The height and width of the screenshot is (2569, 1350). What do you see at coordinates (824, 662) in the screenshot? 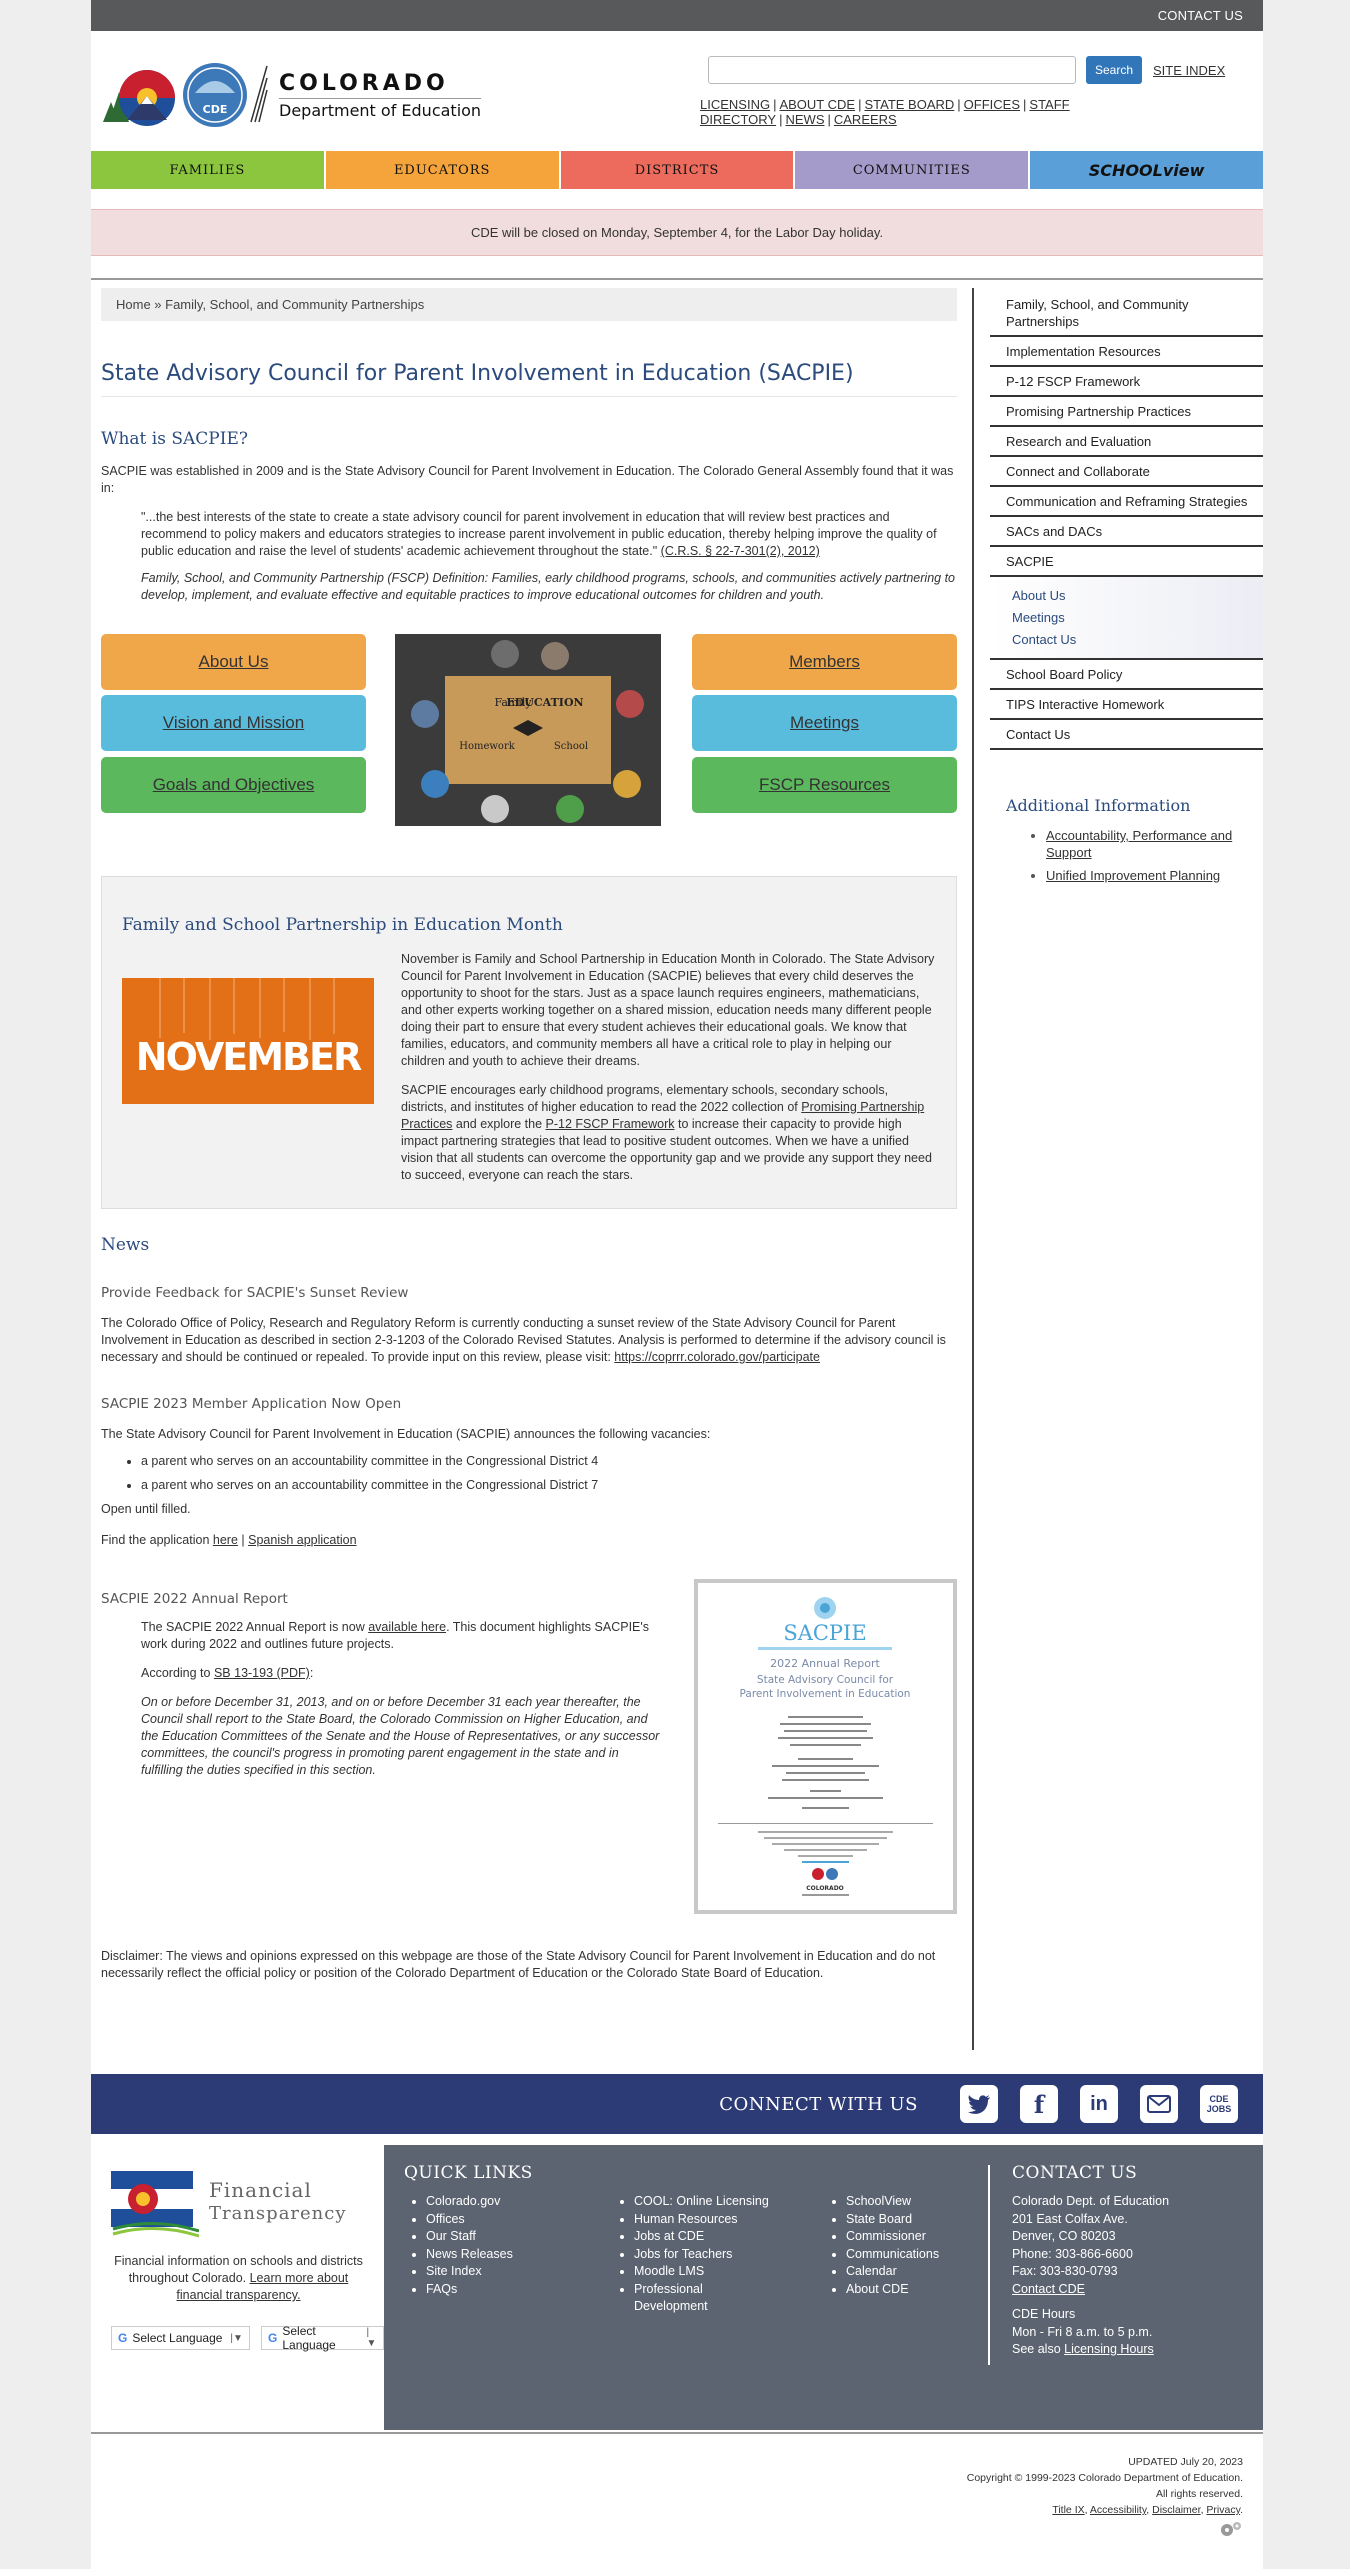
I see `members-button: Members` at bounding box center [824, 662].